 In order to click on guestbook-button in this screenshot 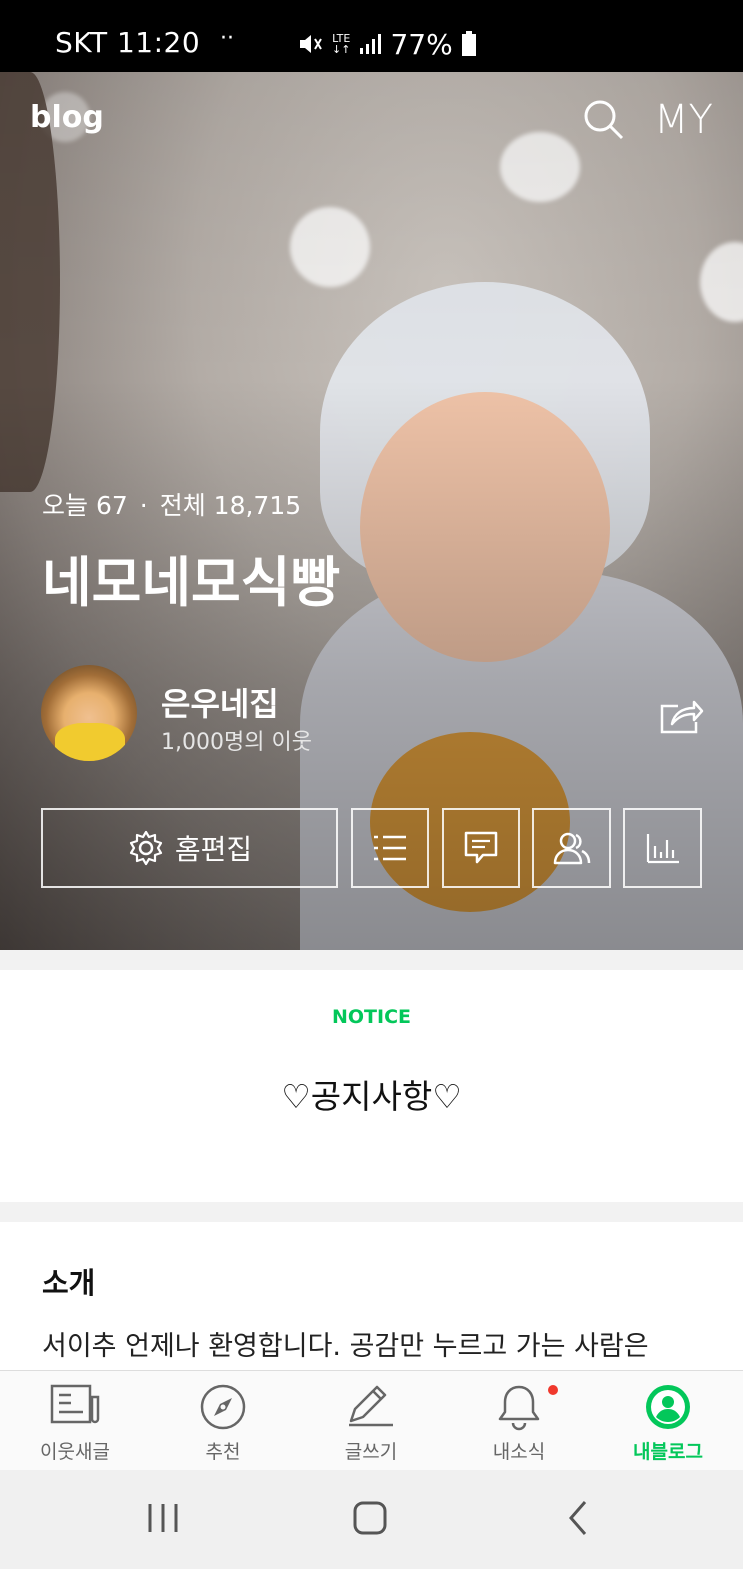, I will do `click(481, 848)`.